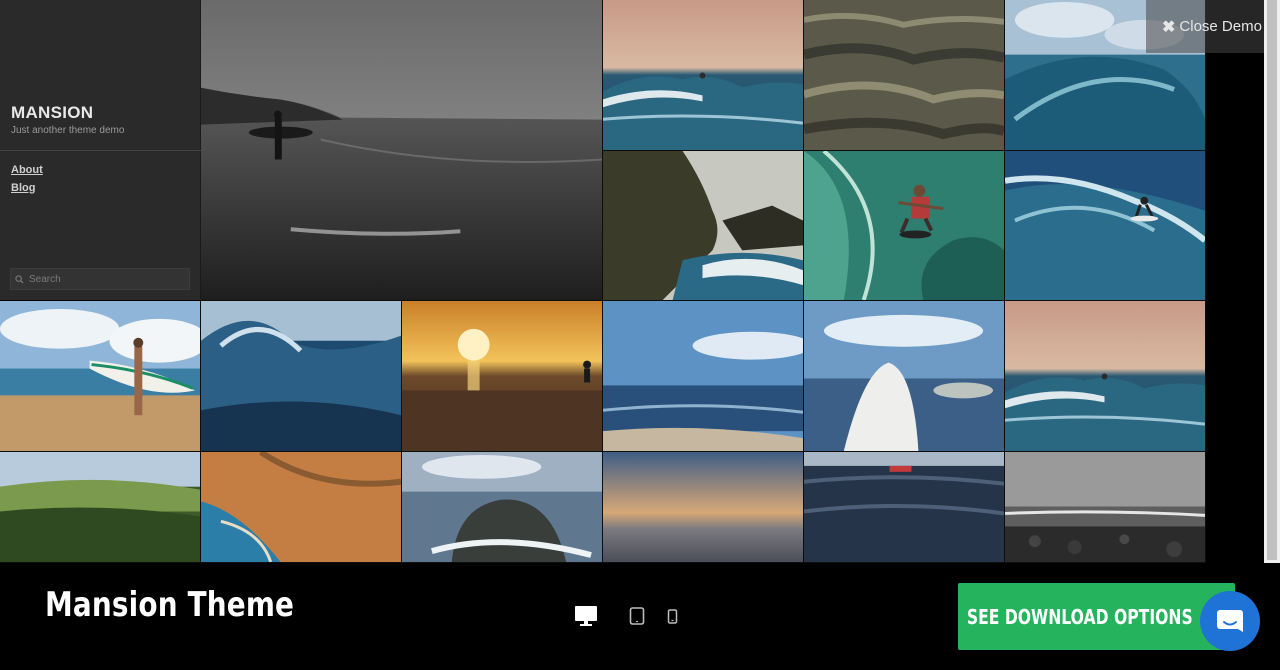 This screenshot has height=670, width=1280. I want to click on search-box, so click(100, 279).